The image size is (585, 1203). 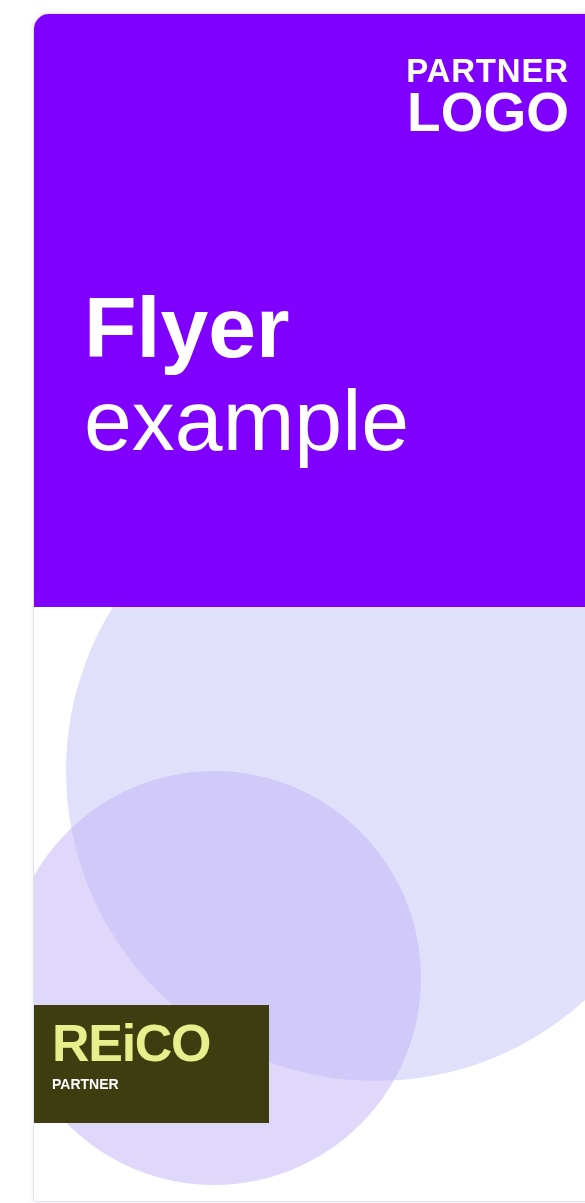 What do you see at coordinates (488, 112) in the screenshot?
I see `partner-logo-text: LOGO` at bounding box center [488, 112].